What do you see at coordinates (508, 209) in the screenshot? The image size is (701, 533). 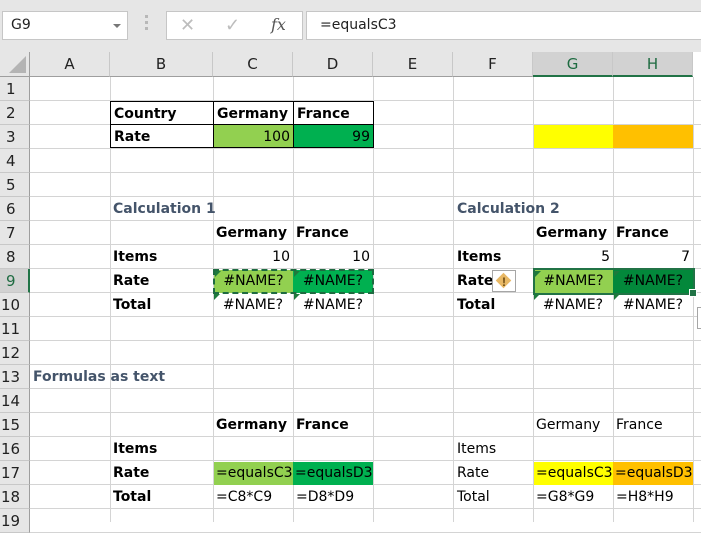 I see `cell-F6: Calculation 2` at bounding box center [508, 209].